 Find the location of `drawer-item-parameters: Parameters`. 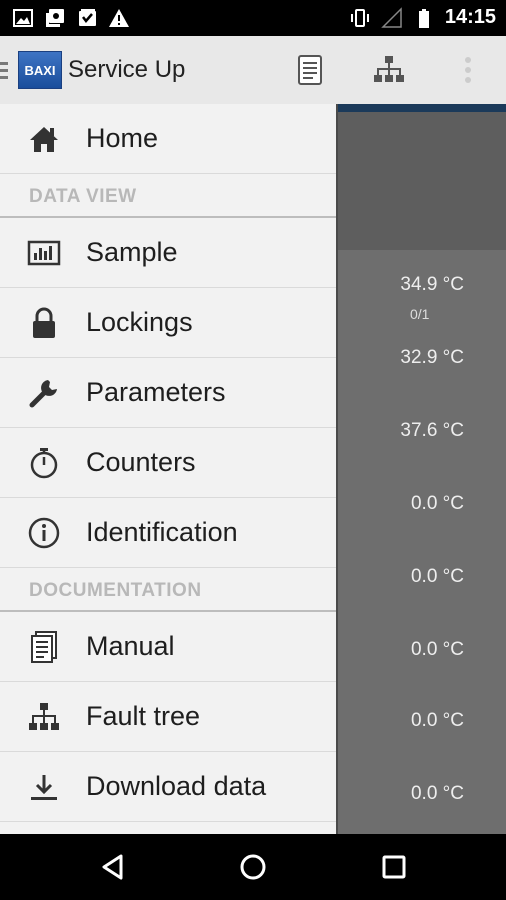

drawer-item-parameters: Parameters is located at coordinates (168, 393).